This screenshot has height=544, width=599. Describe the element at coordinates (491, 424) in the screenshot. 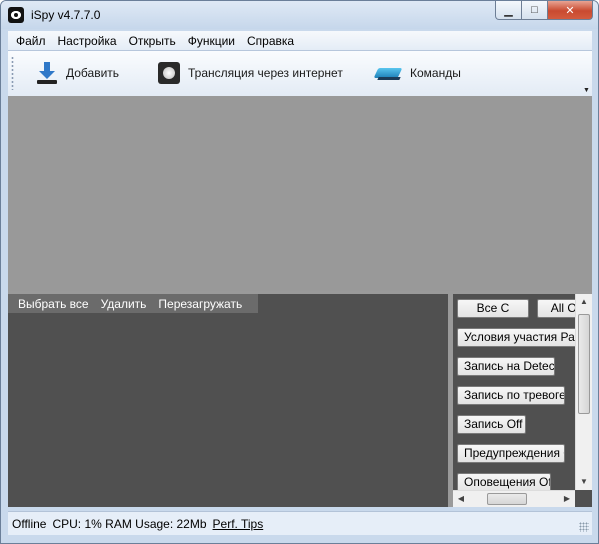

I see `record-off-button: Запись Off` at that location.